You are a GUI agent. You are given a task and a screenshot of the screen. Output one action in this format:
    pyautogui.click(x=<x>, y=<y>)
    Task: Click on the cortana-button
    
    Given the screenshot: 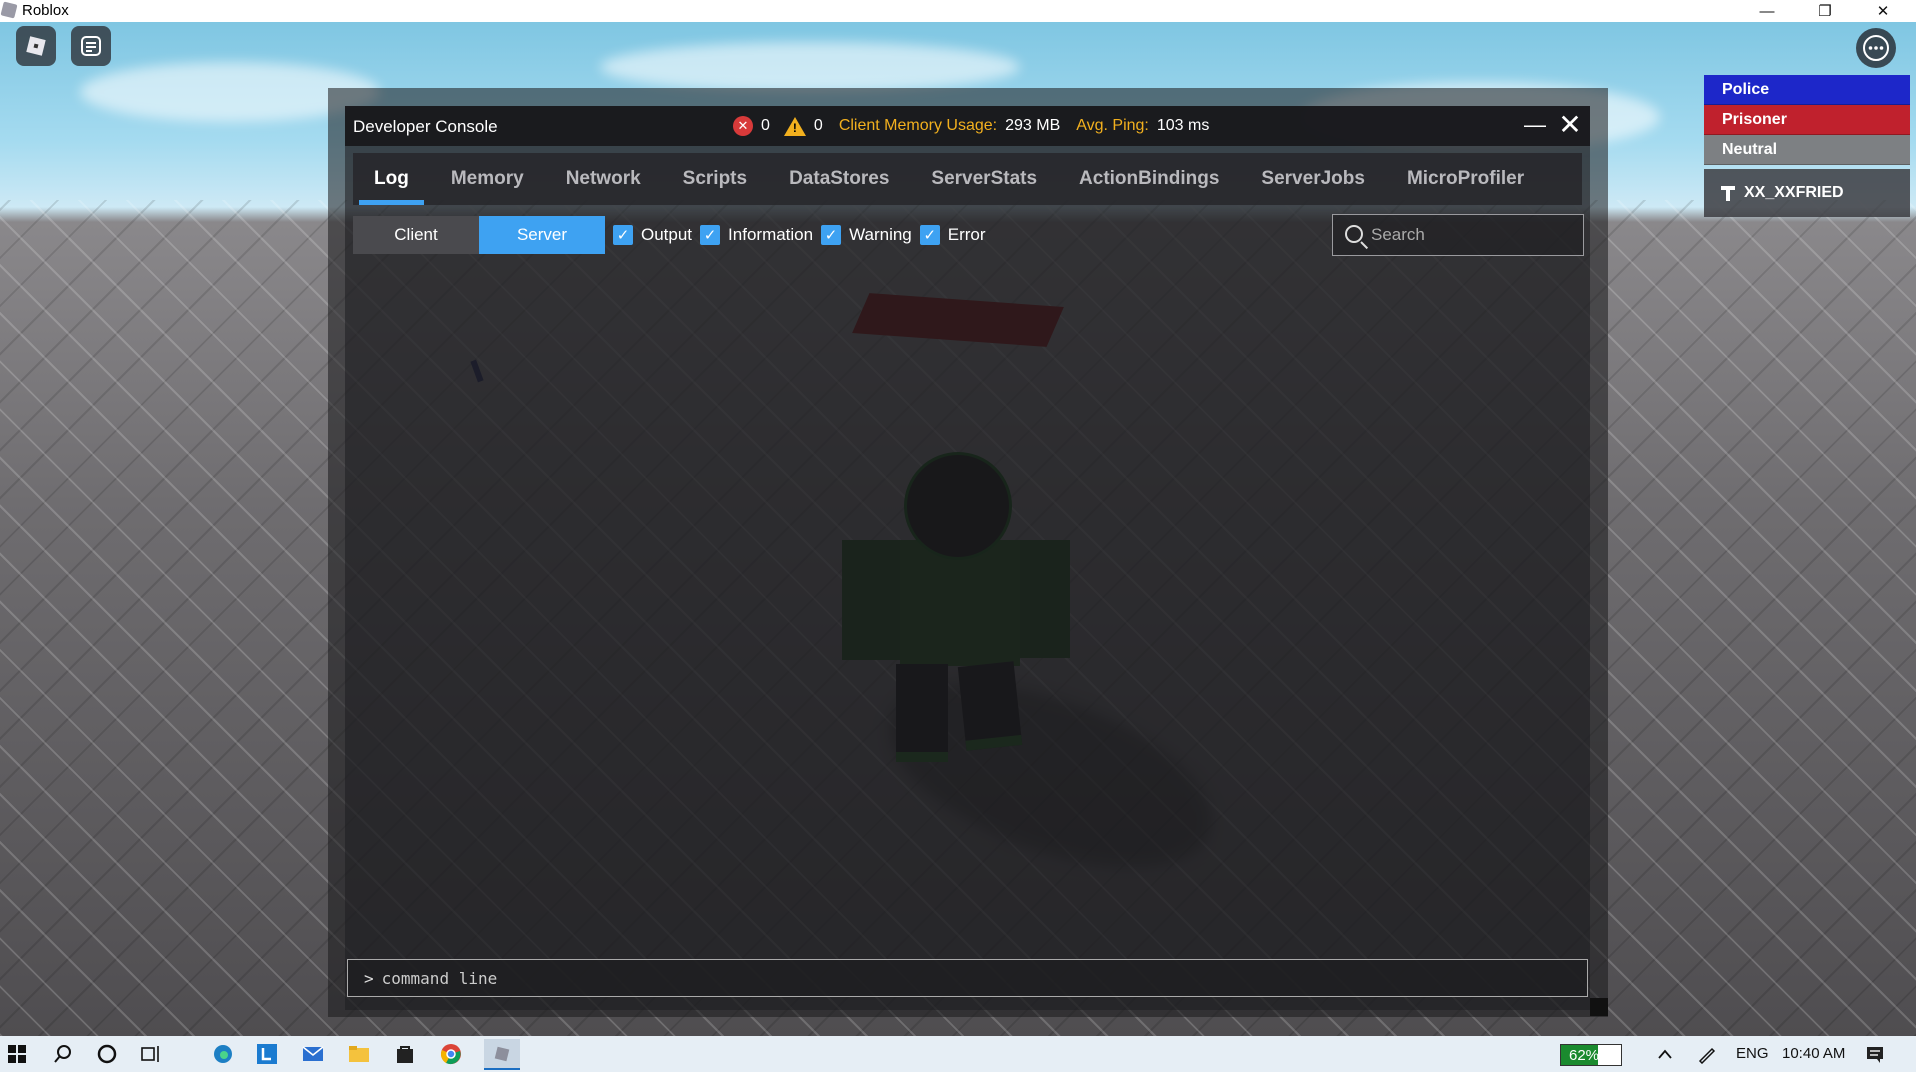 What is the action you would take?
    pyautogui.click(x=107, y=1054)
    